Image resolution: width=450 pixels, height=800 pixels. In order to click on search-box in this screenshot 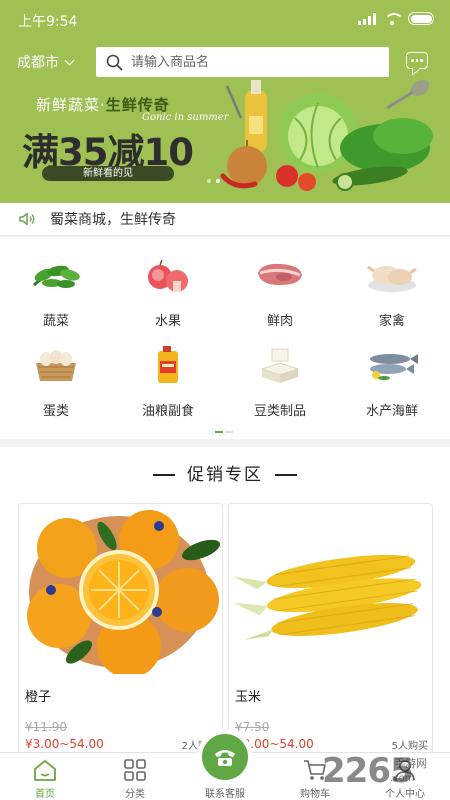, I will do `click(242, 62)`.